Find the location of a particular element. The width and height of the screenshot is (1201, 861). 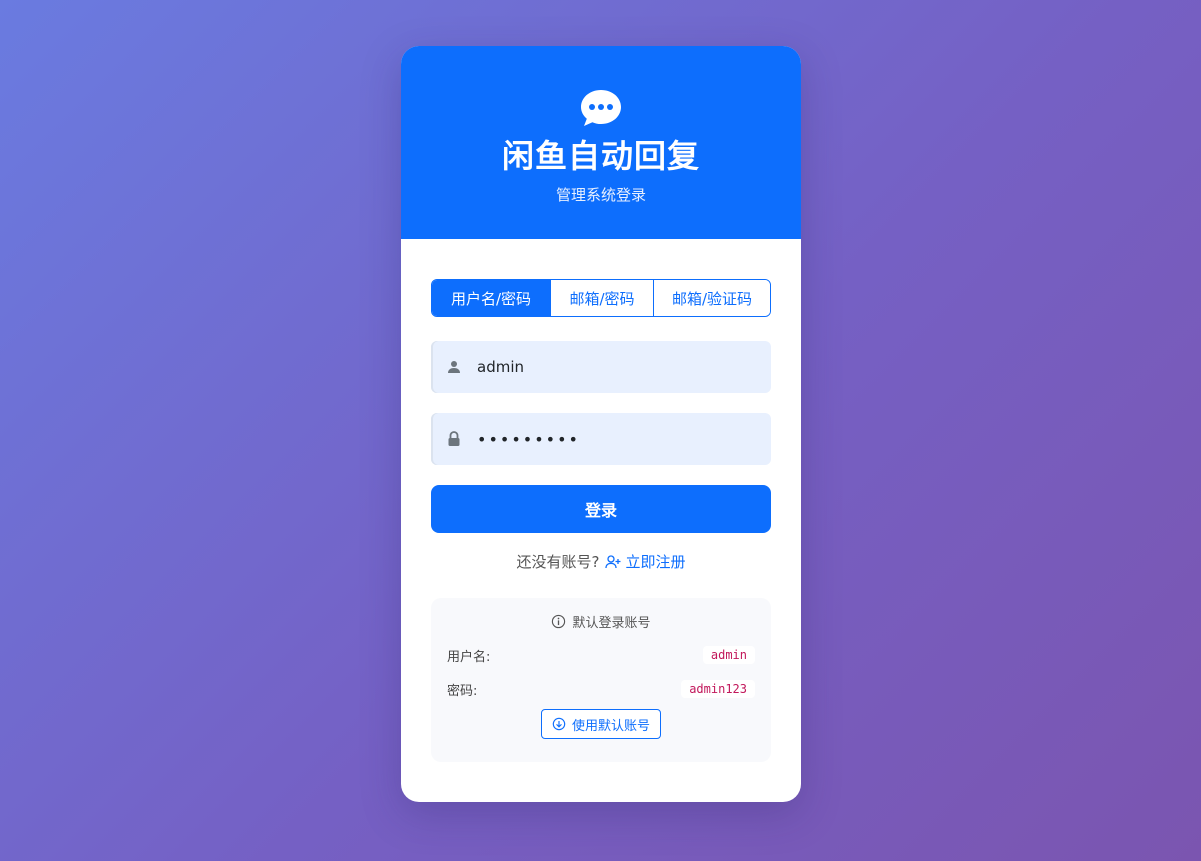

username-field is located at coordinates (601, 367).